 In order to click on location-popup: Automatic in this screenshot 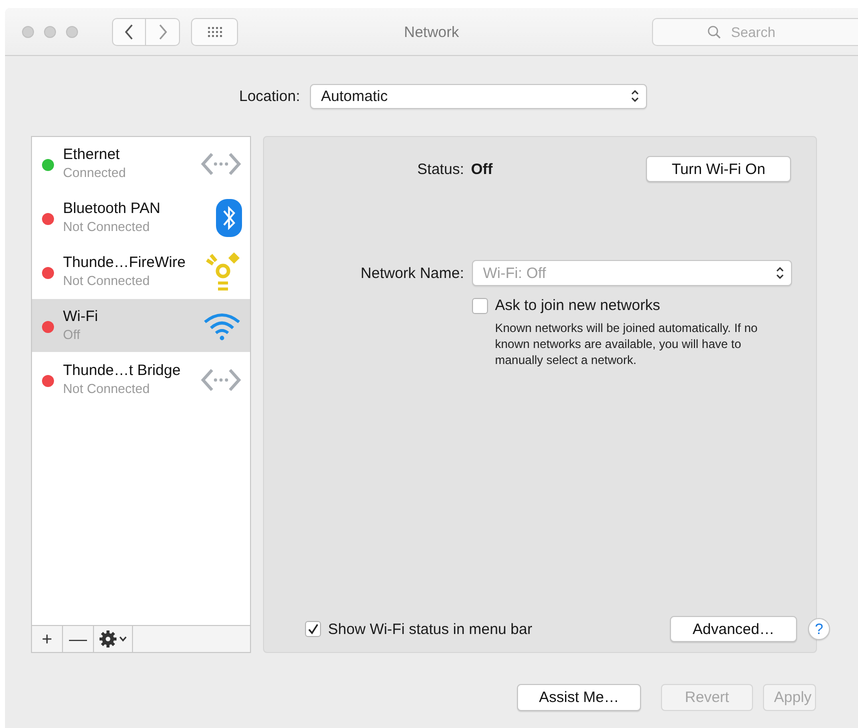, I will do `click(478, 96)`.